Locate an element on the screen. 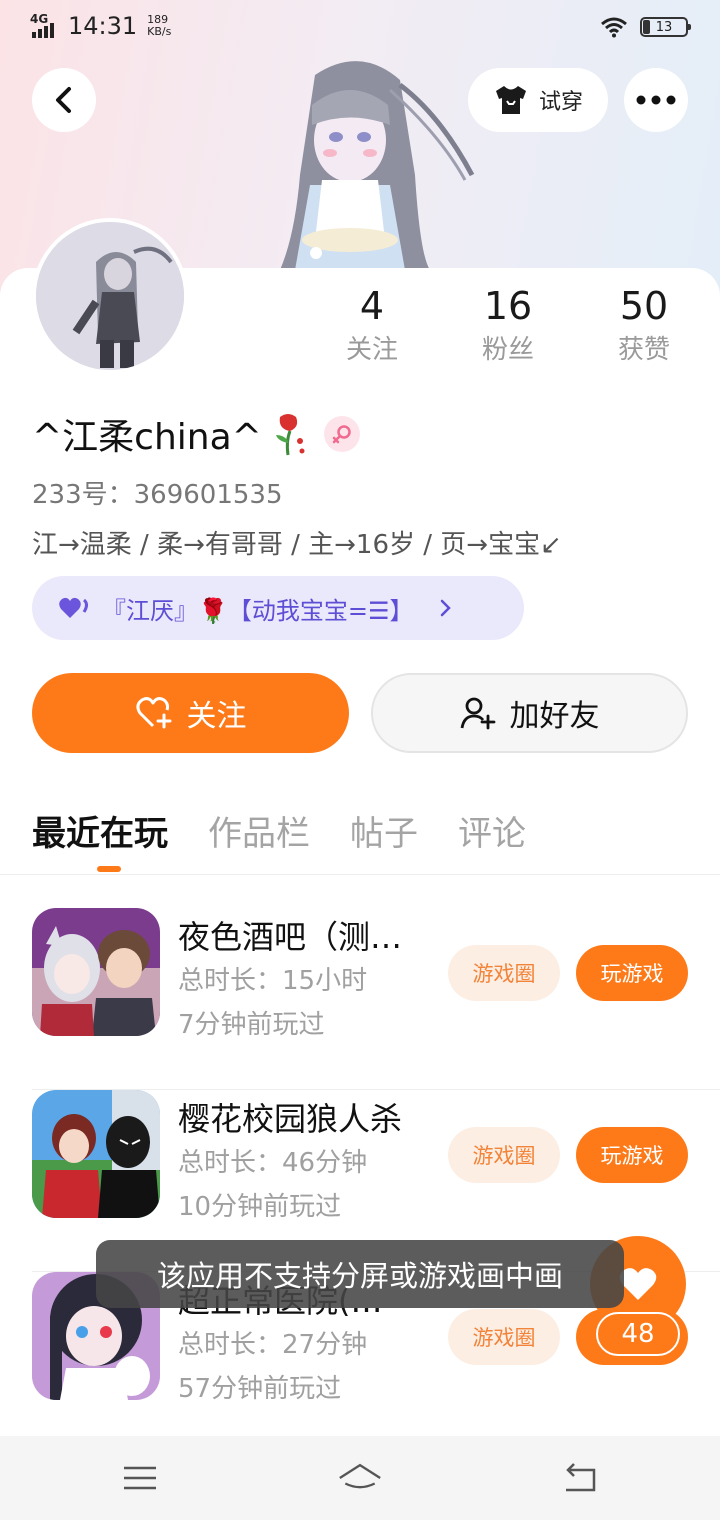 The height and width of the screenshot is (1520, 720). stat-label: 获赞 is located at coordinates (643, 350).